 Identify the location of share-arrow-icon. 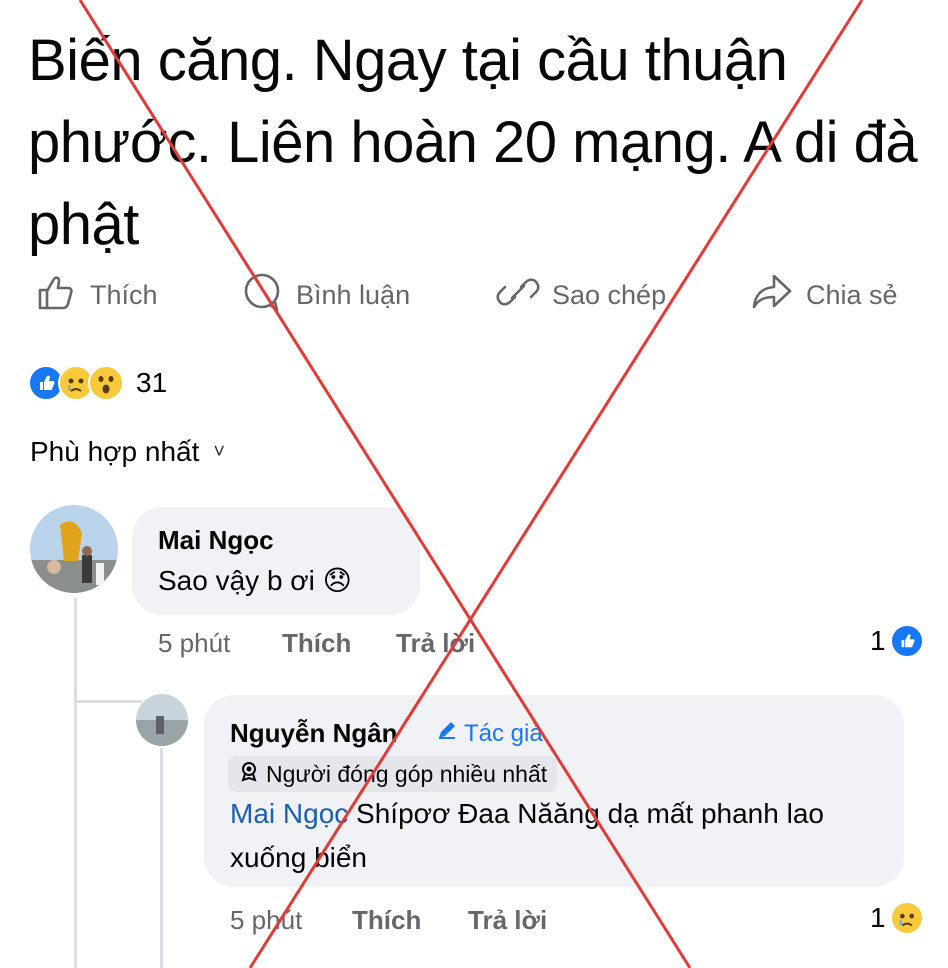
(772, 295).